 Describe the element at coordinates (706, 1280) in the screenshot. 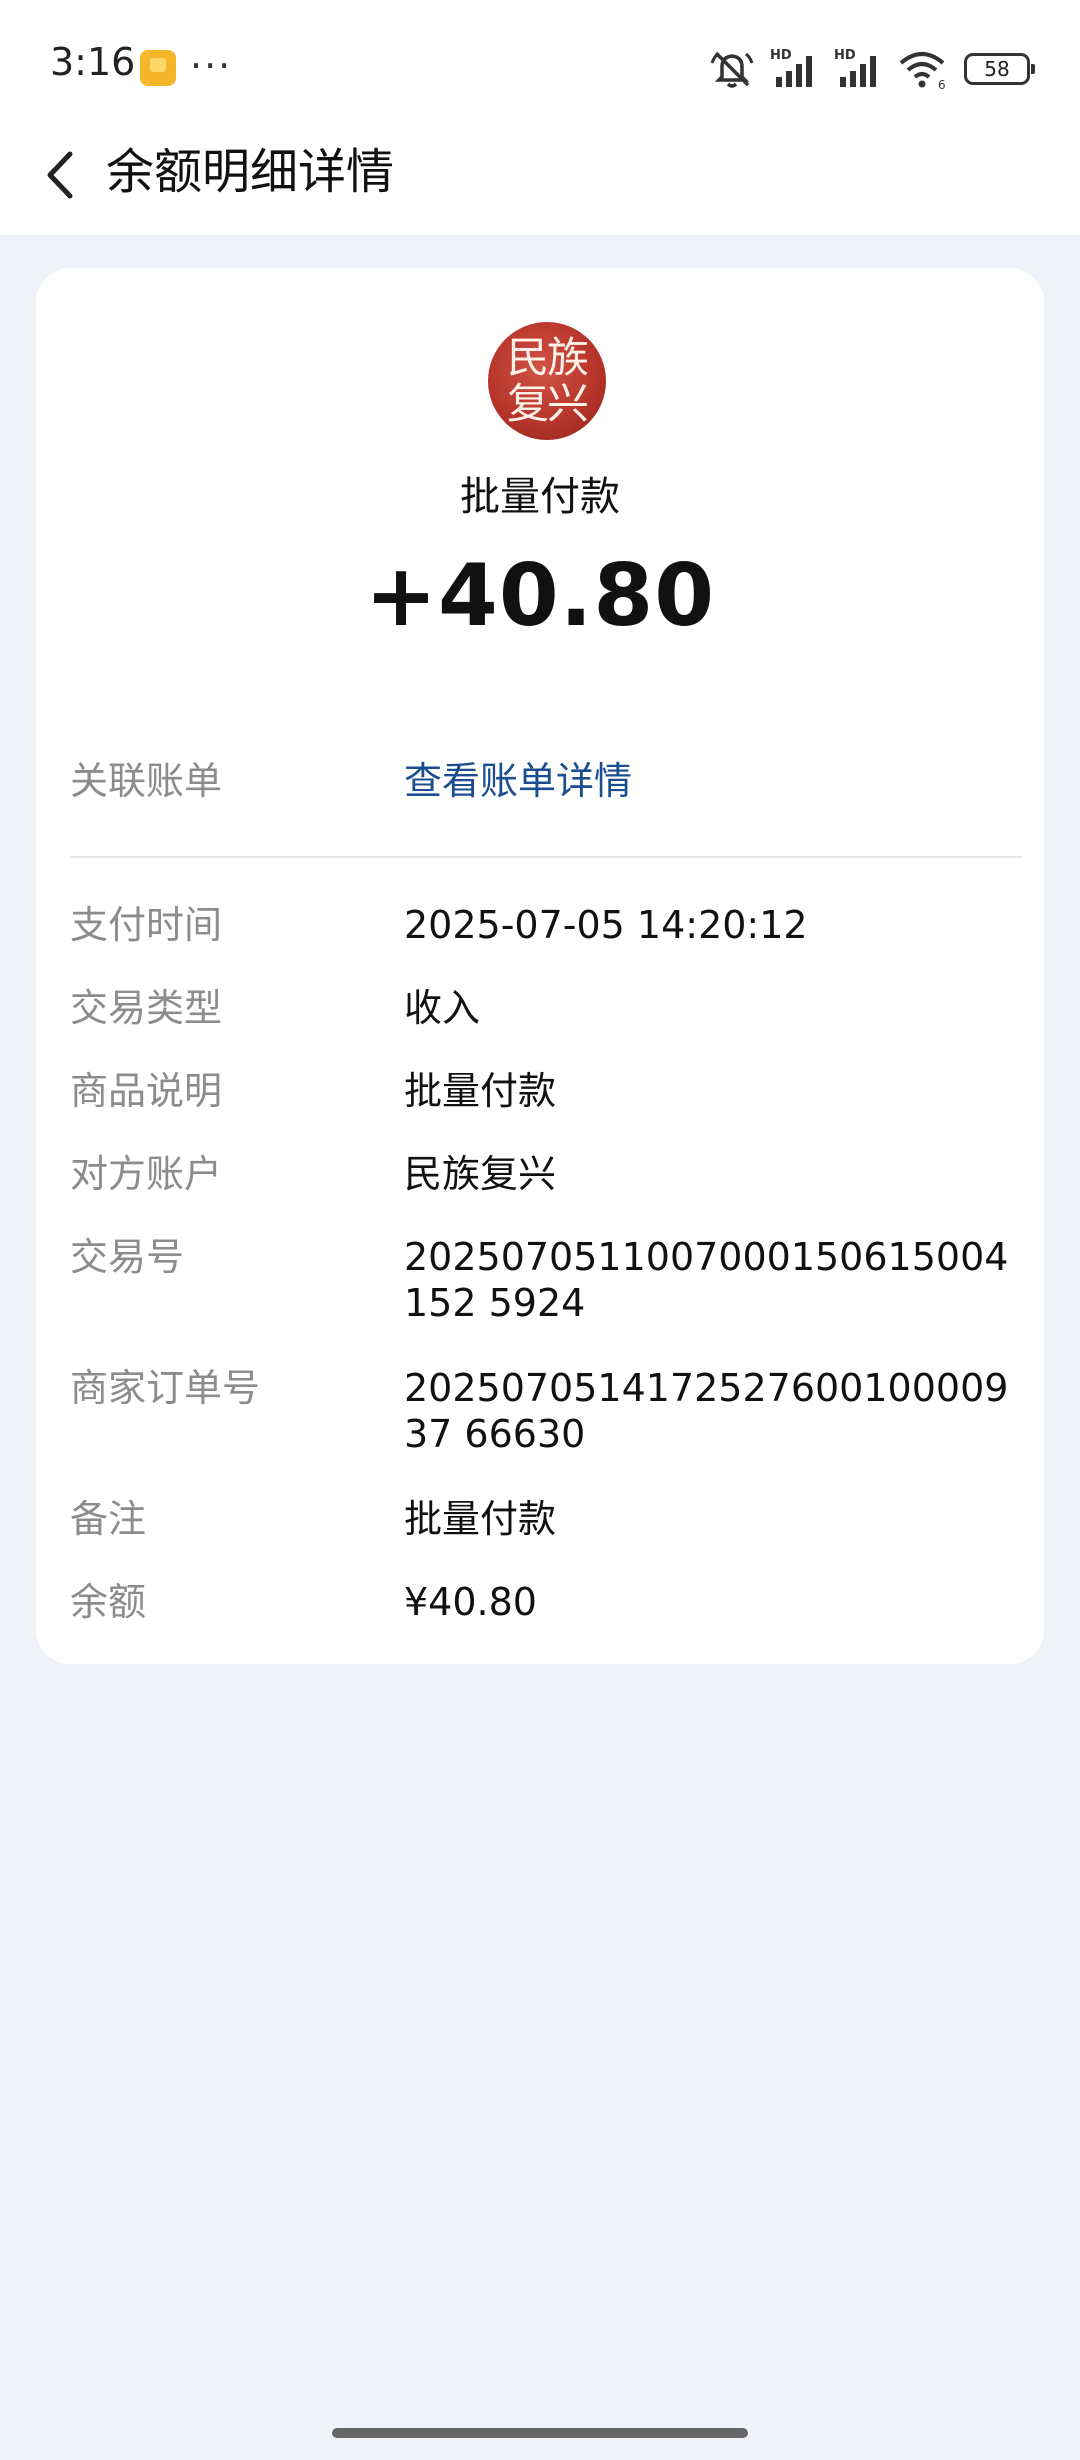

I see `detail-value: 2025070511007000150615004152 5924` at that location.